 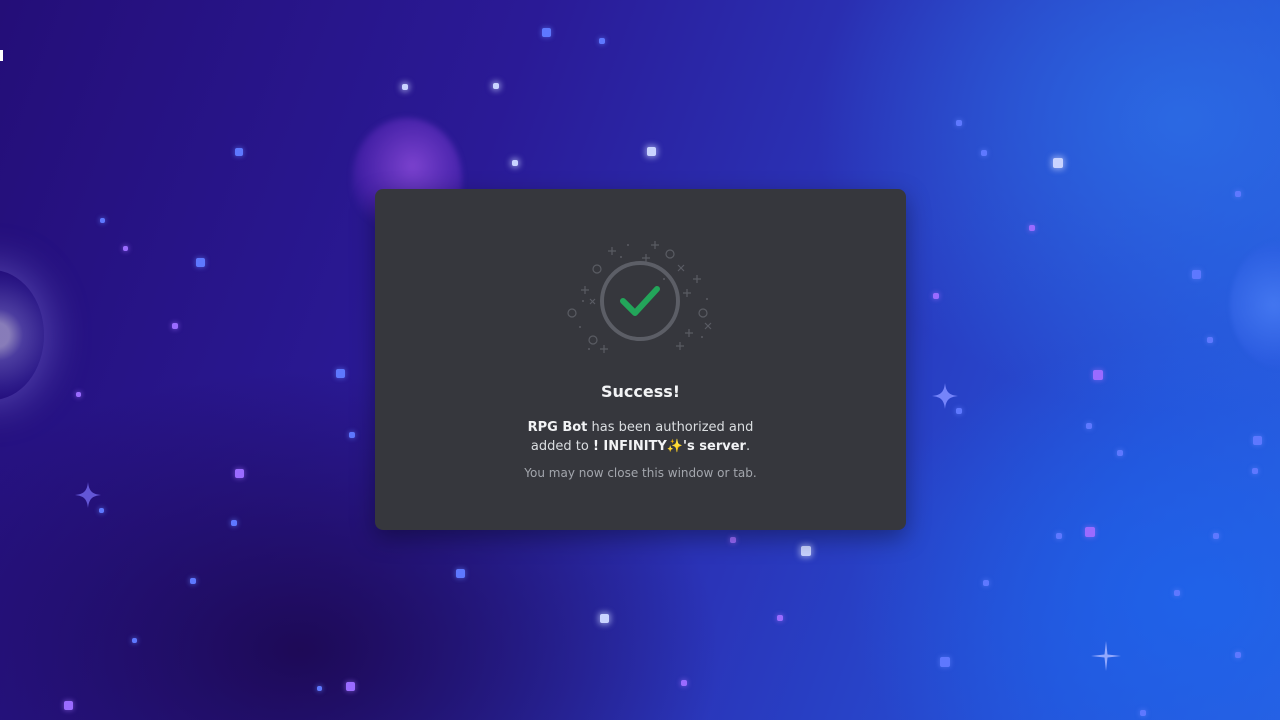 What do you see at coordinates (669, 446) in the screenshot?
I see `server-name: ! INFINITY✨'s server` at bounding box center [669, 446].